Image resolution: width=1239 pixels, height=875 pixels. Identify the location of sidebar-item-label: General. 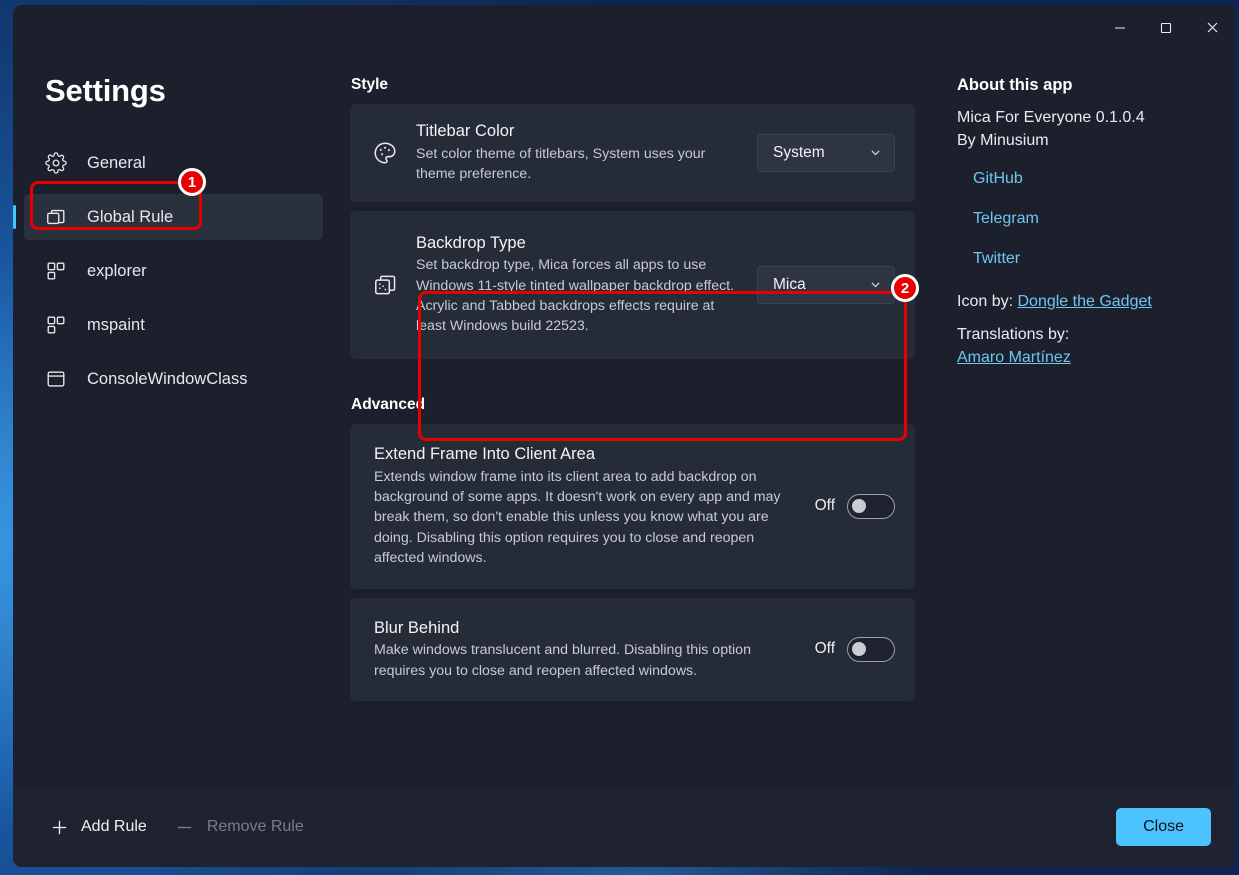
(116, 162).